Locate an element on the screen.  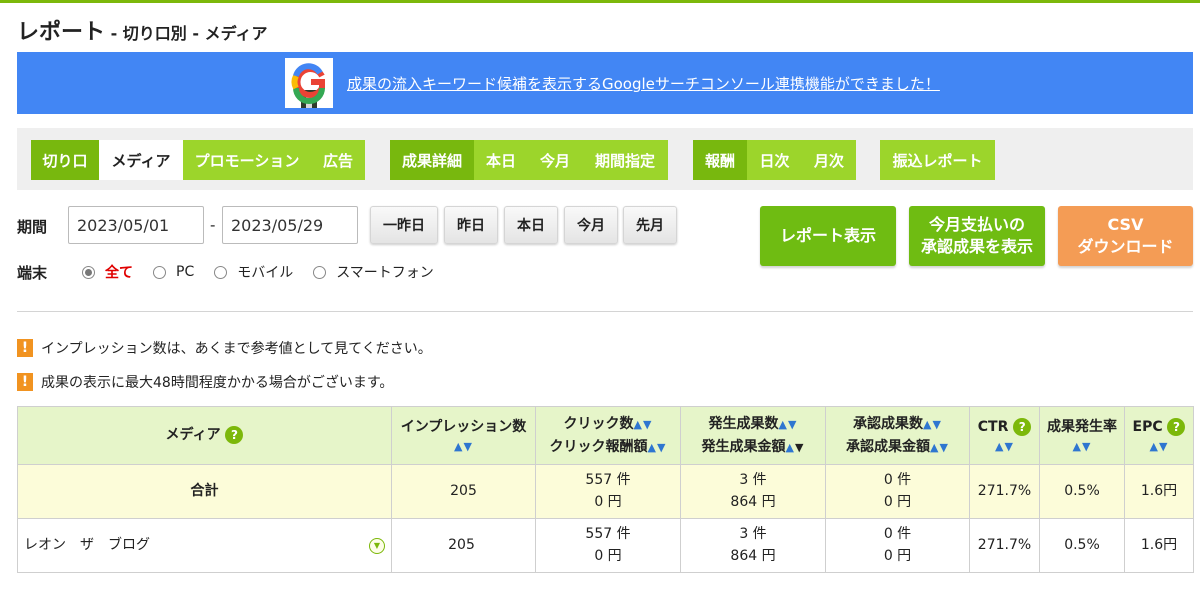
total-impressions: 205 is located at coordinates (463, 491).